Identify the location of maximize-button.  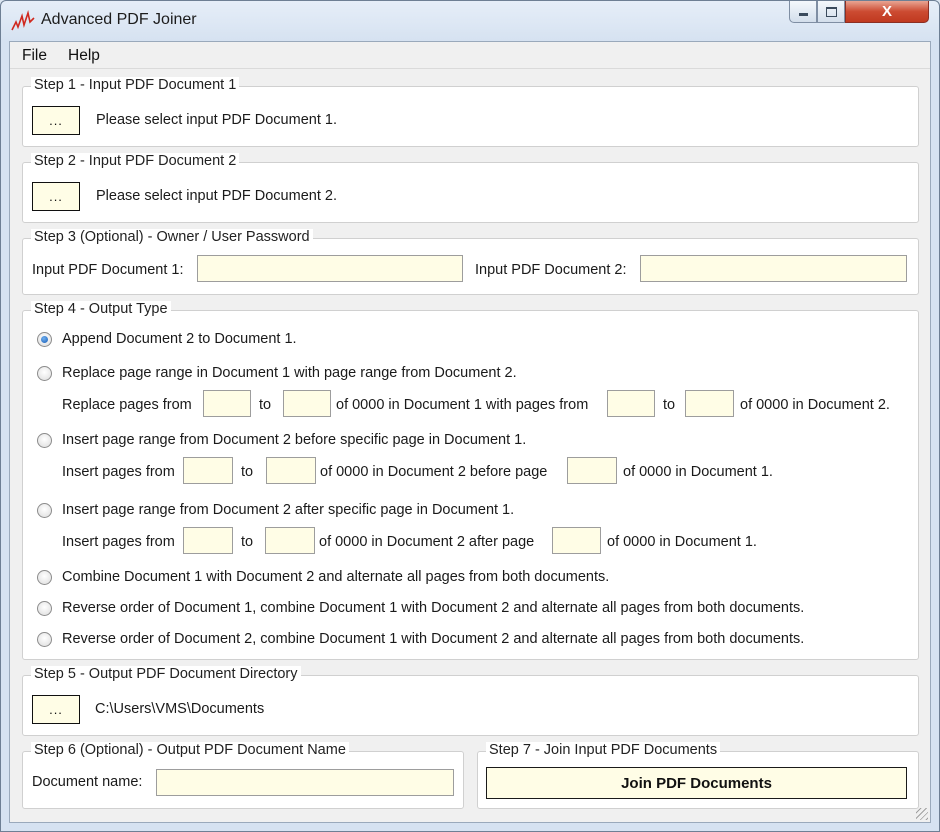
(831, 12).